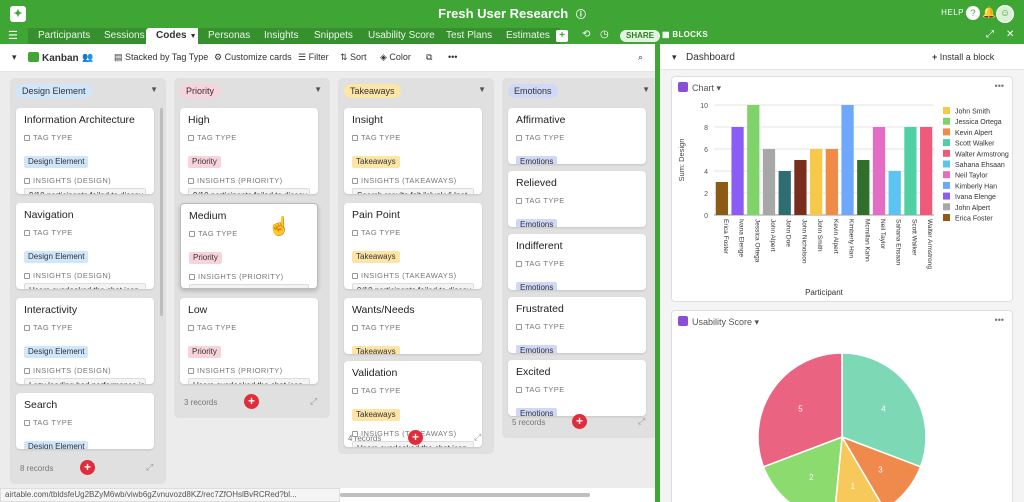  Describe the element at coordinates (533, 91) in the screenshot. I see `column-name-pill: Emotions` at that location.